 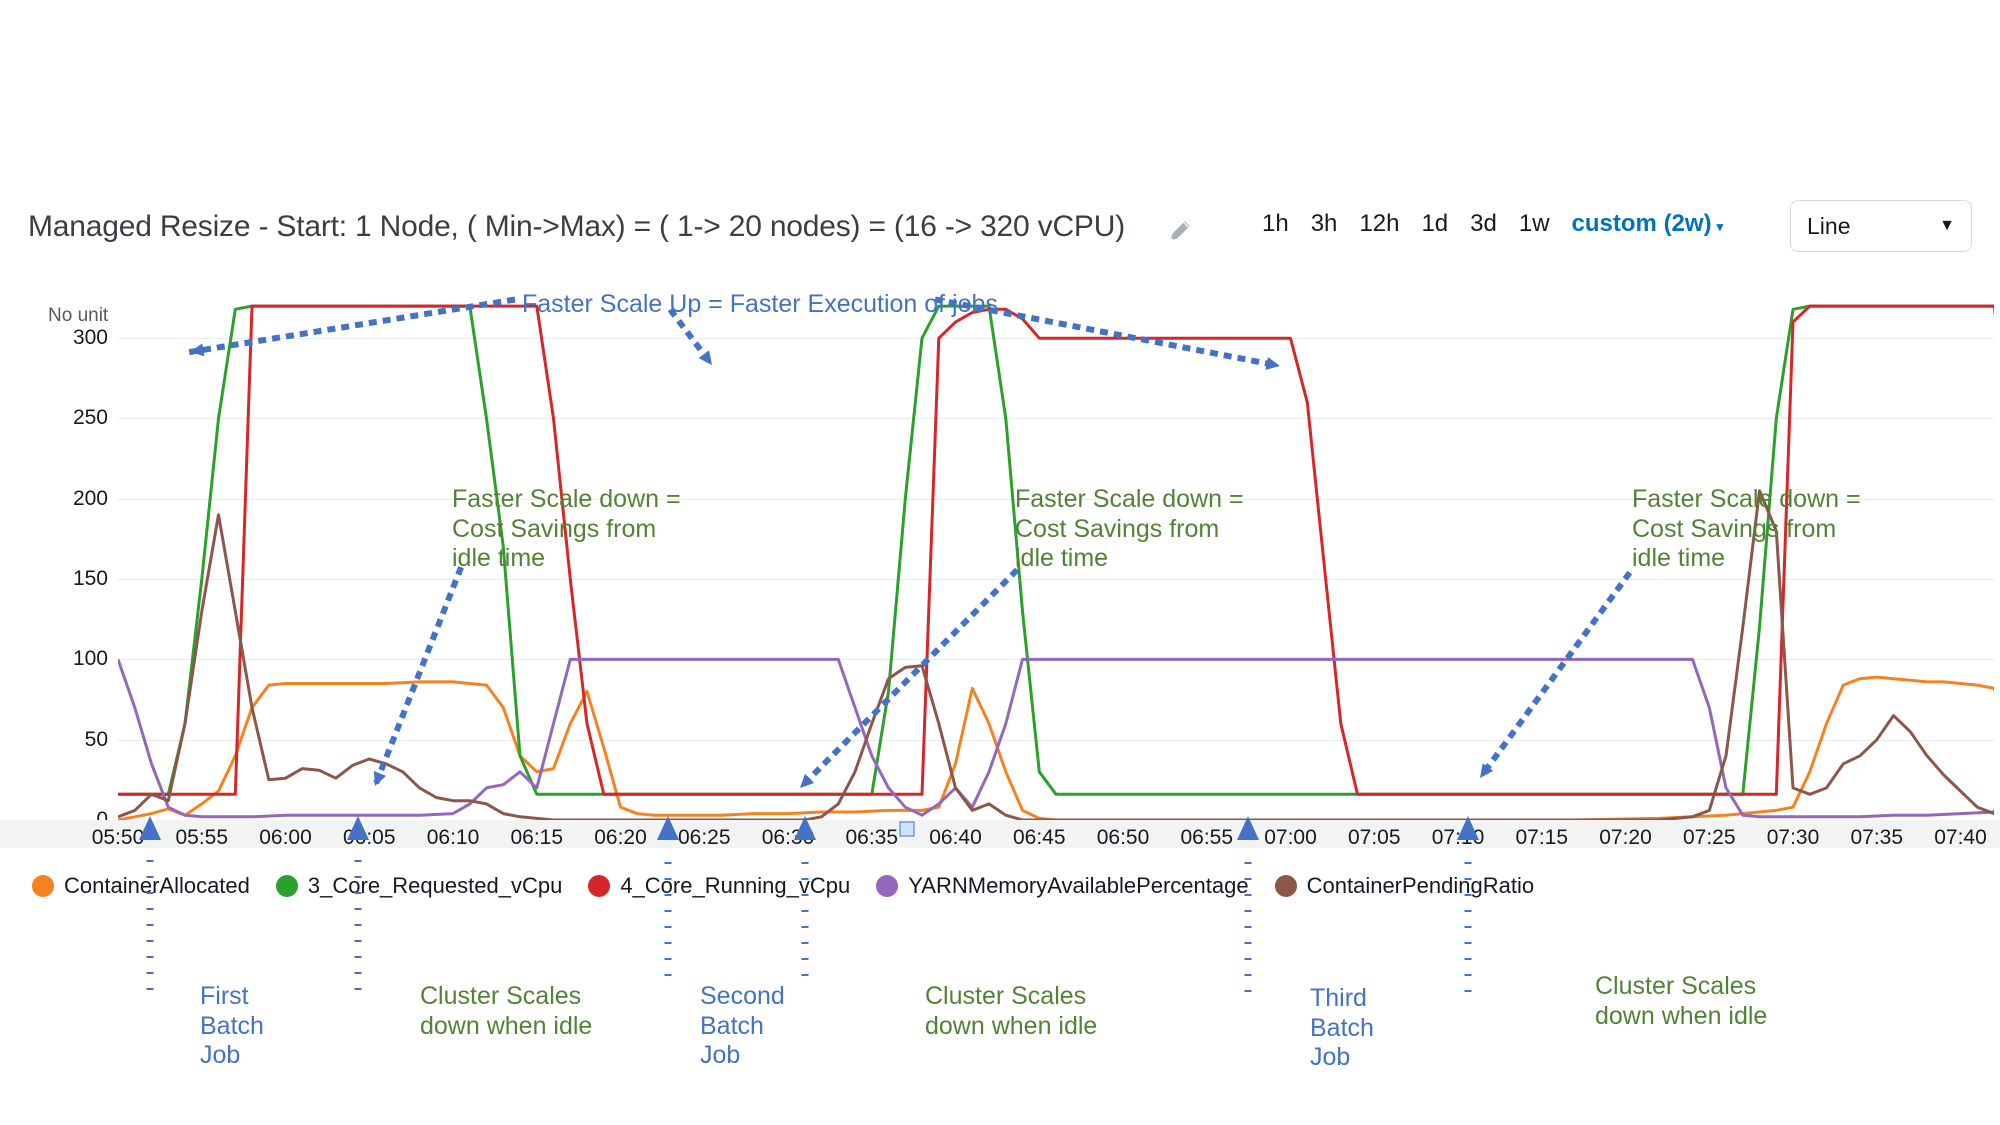 What do you see at coordinates (1793, 837) in the screenshot?
I see `x-axis-tick: 07:30` at bounding box center [1793, 837].